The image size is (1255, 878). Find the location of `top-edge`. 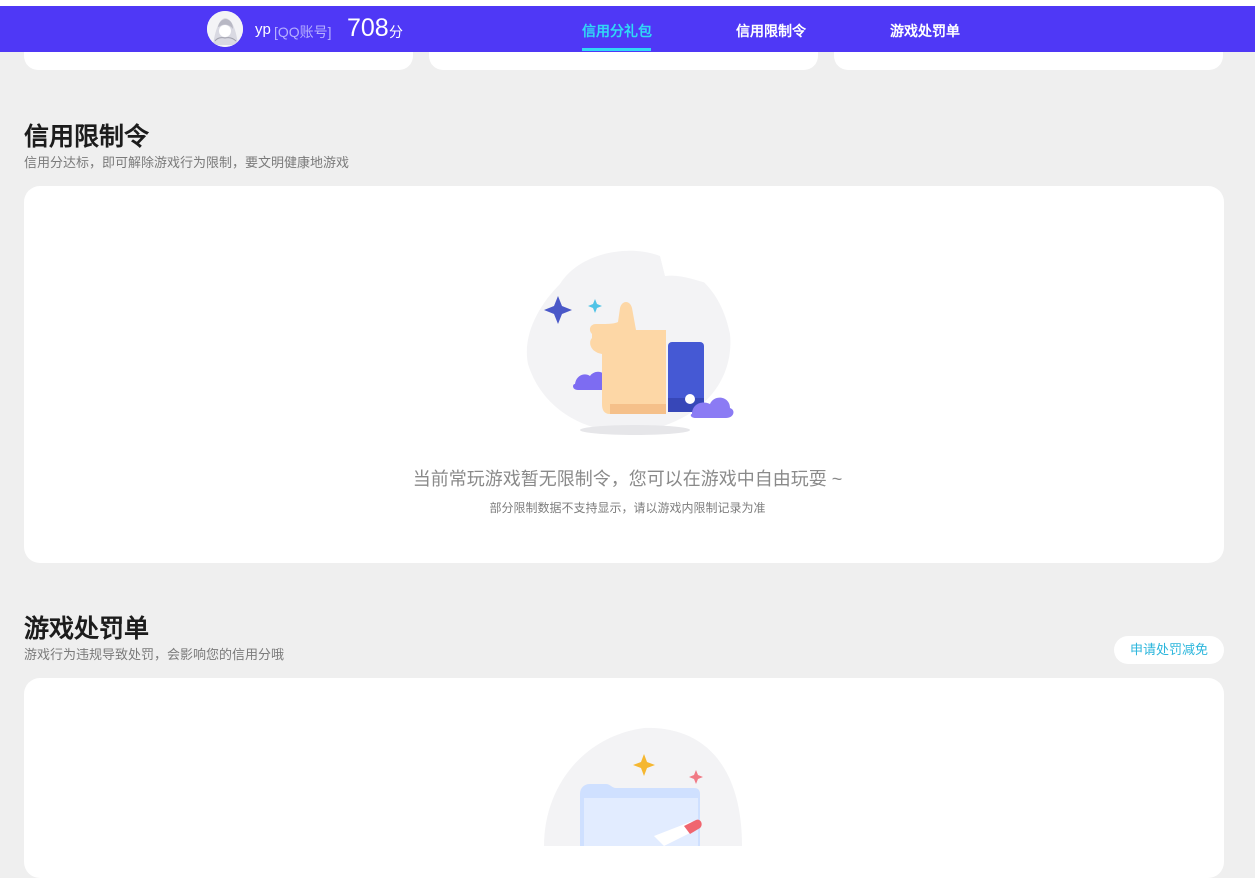

top-edge is located at coordinates (627, 3).